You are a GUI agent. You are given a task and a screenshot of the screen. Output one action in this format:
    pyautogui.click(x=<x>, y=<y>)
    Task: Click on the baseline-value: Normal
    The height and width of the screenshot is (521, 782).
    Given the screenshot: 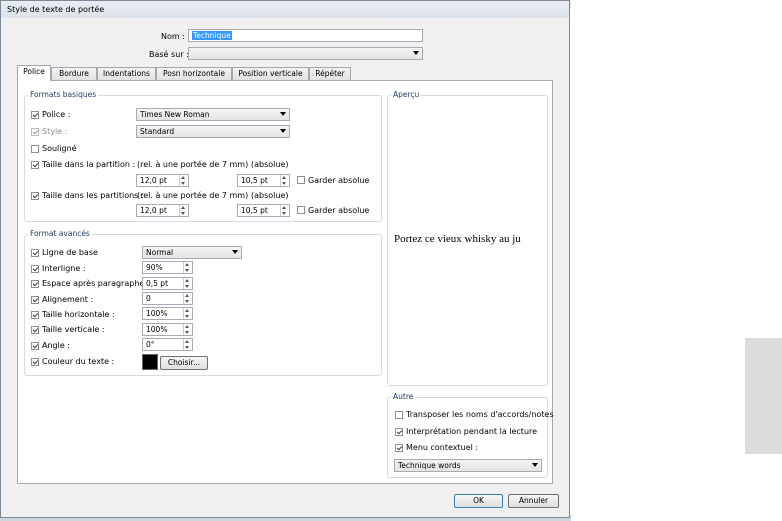 What is the action you would take?
    pyautogui.click(x=160, y=252)
    